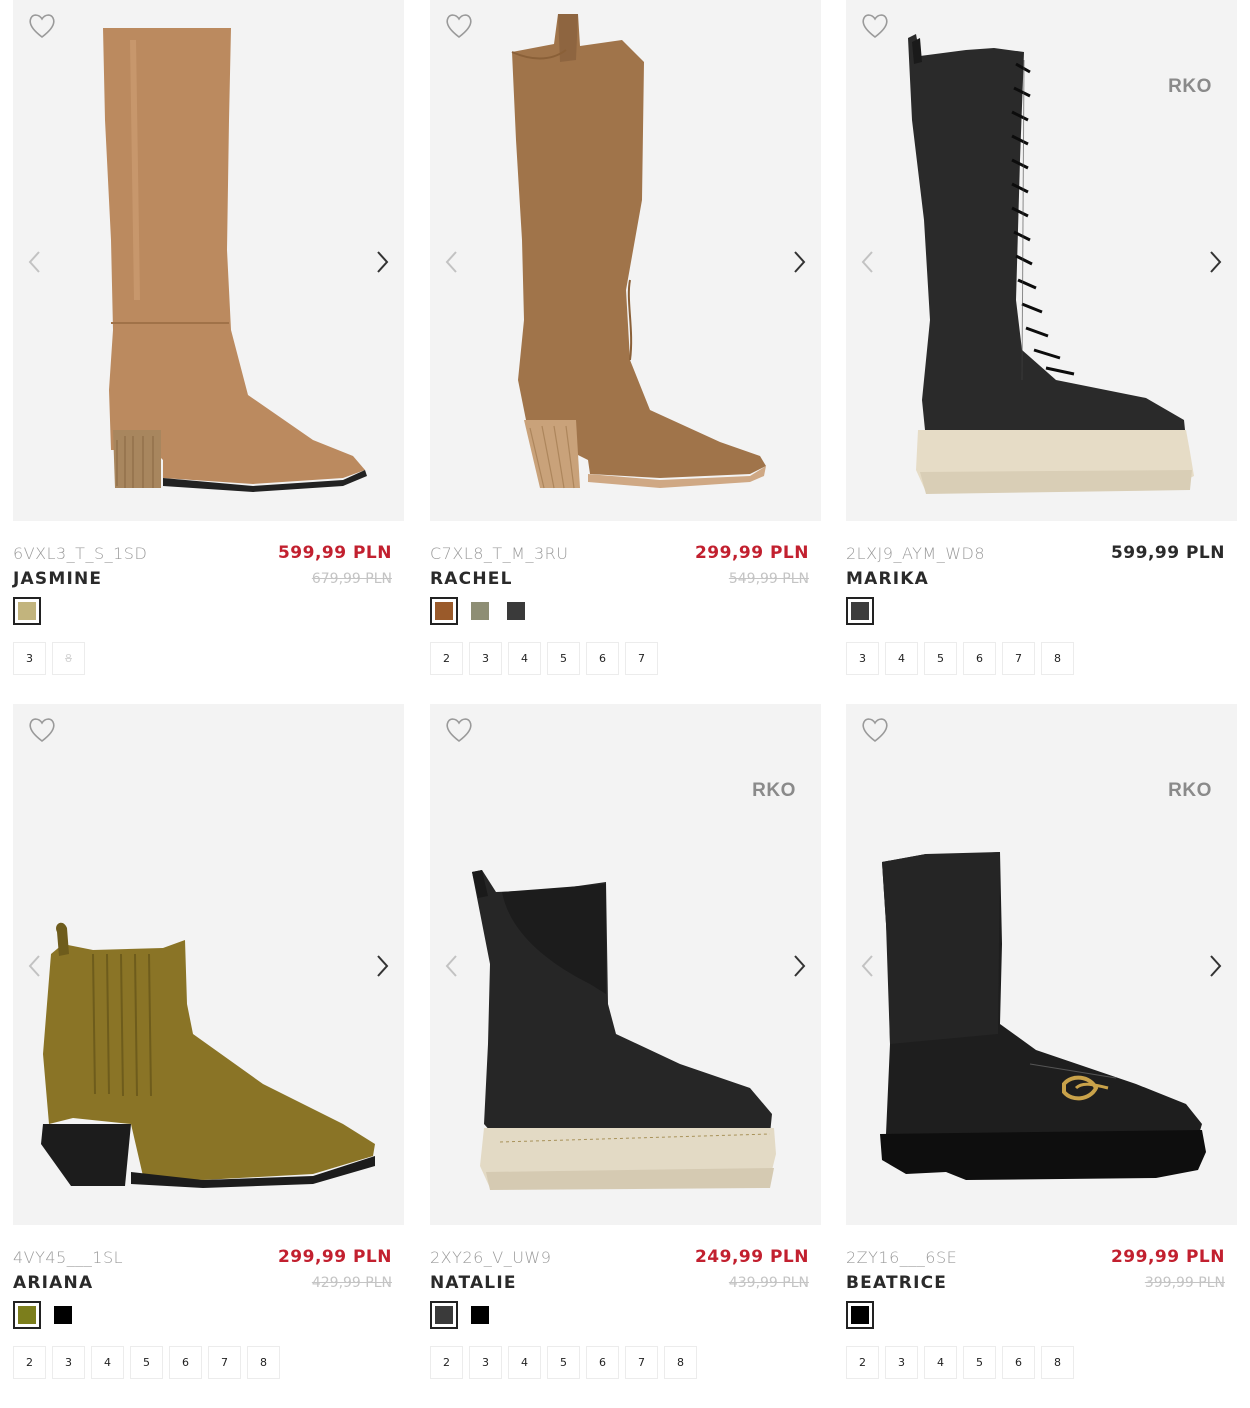 The image size is (1250, 1408). I want to click on product-old-price: 399,99 PLN, so click(1184, 1283).